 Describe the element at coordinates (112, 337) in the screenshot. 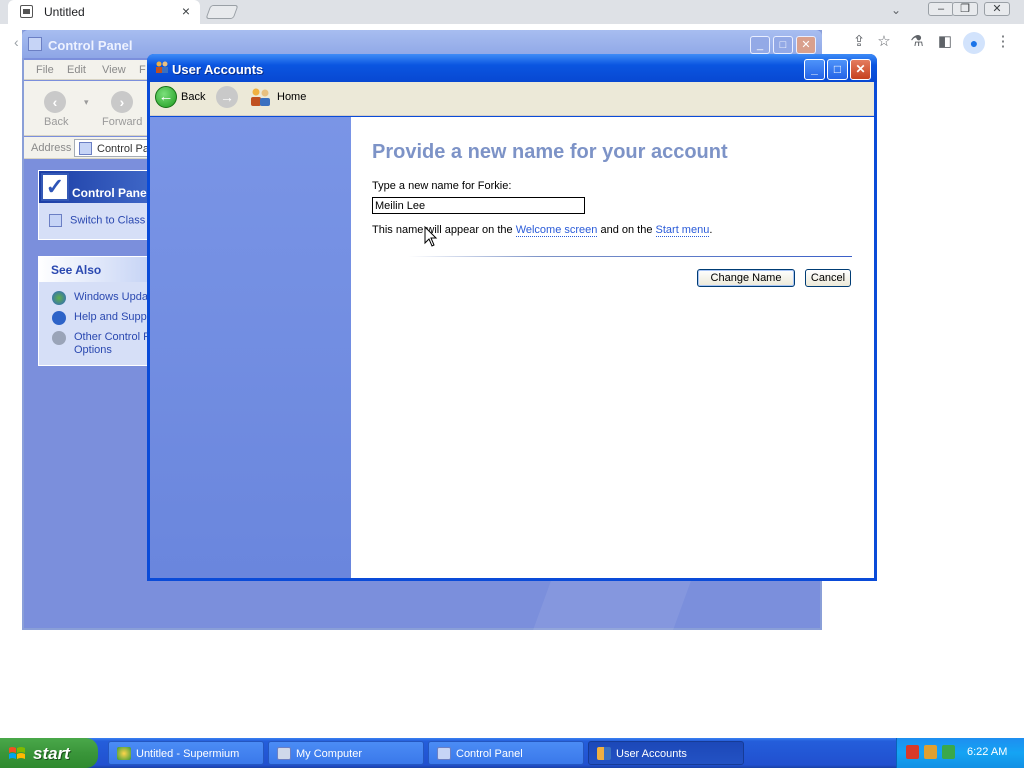

I see `see-also-item-label: Other Control P` at that location.